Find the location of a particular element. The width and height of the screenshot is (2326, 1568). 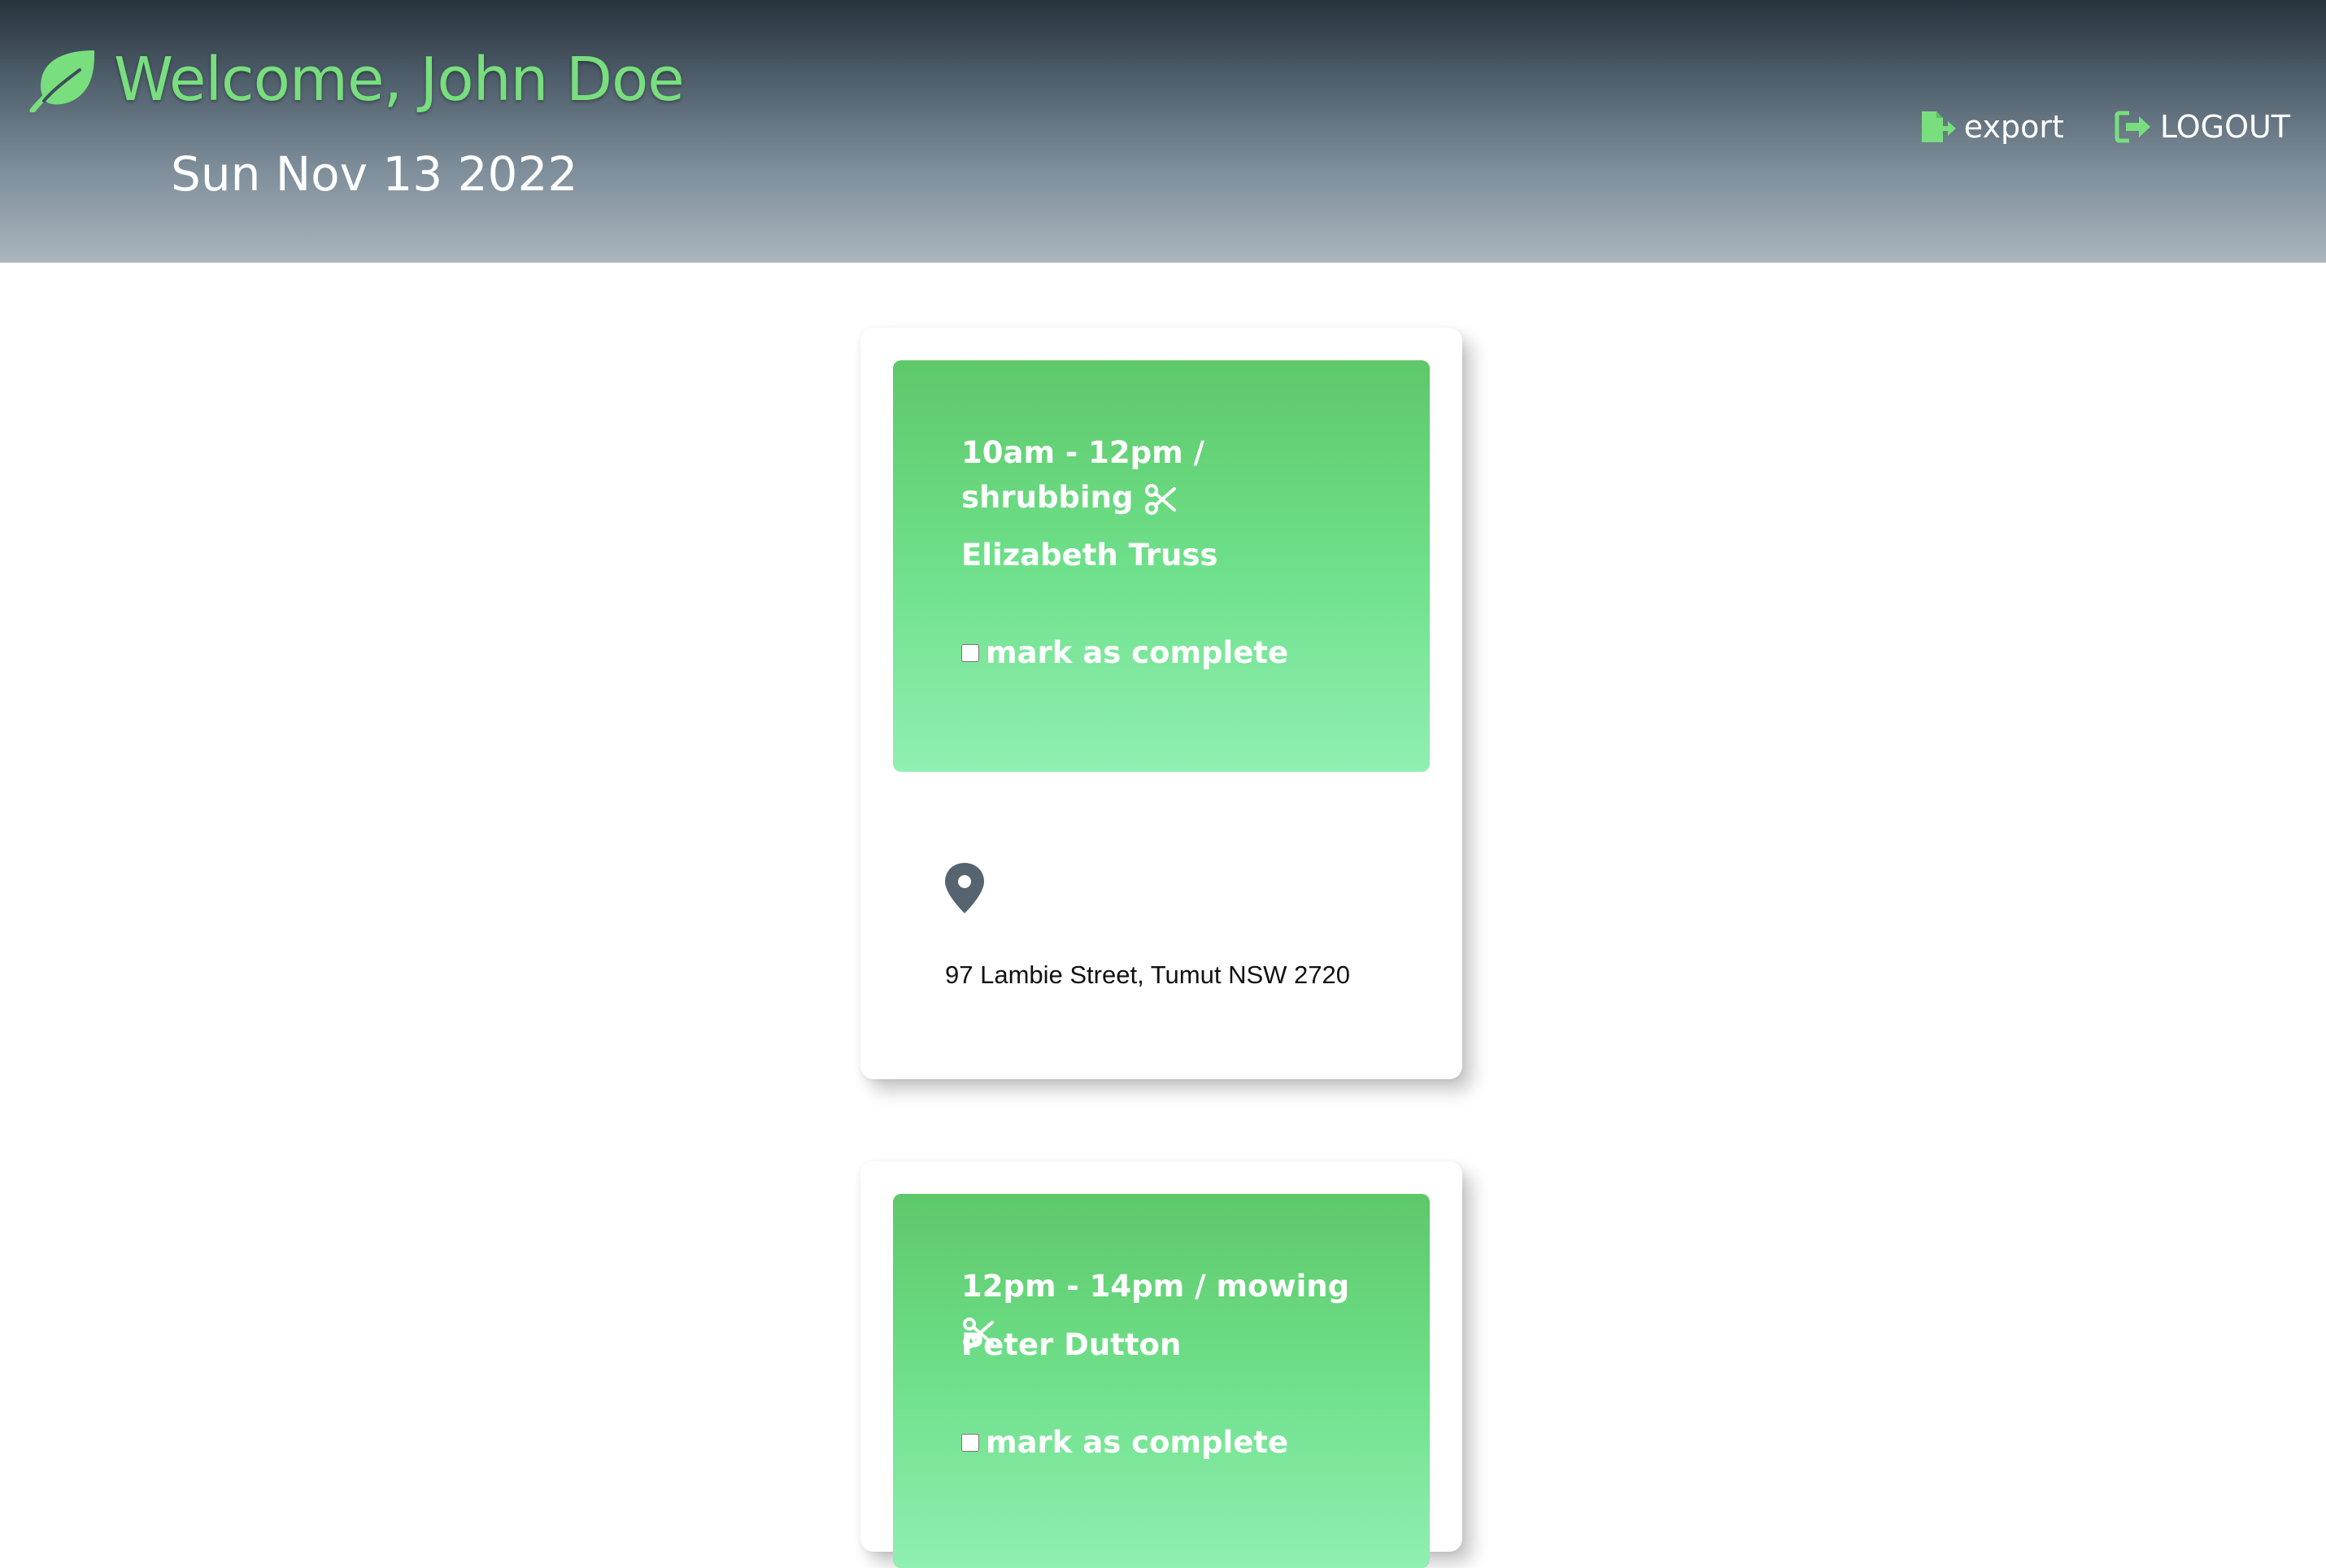

client-name: Elizabeth Truss is located at coordinates (1090, 555).